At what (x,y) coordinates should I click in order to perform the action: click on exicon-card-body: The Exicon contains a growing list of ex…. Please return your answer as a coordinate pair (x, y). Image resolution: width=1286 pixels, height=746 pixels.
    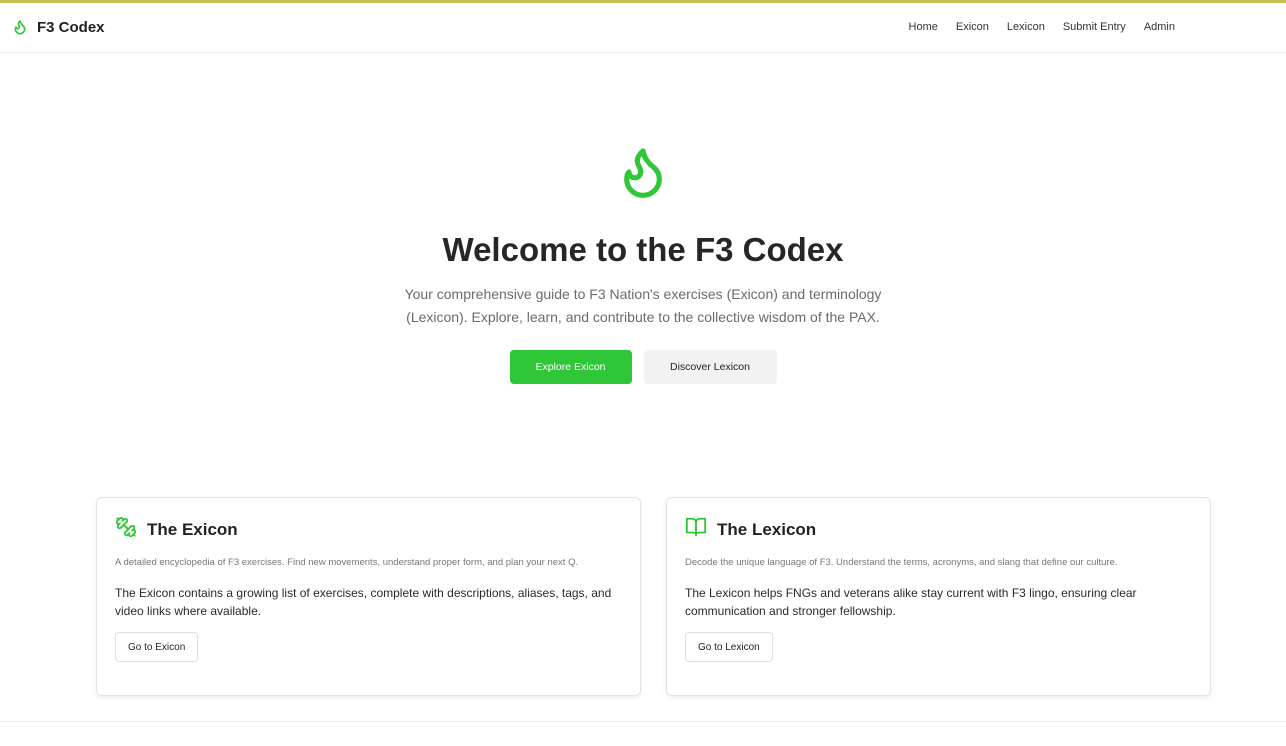
    Looking at the image, I should click on (363, 602).